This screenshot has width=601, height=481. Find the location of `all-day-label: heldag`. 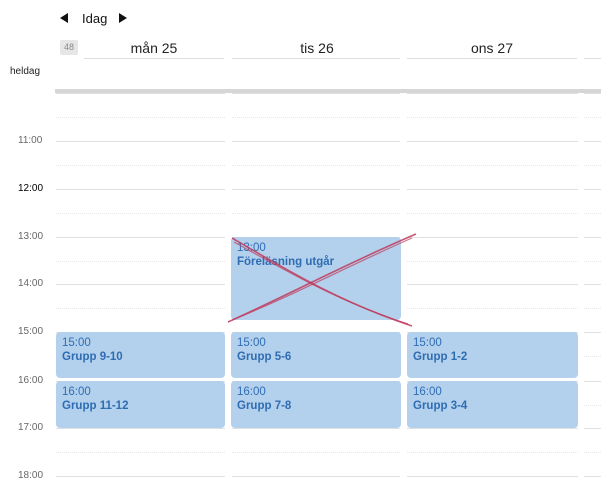

all-day-label: heldag is located at coordinates (25, 71).